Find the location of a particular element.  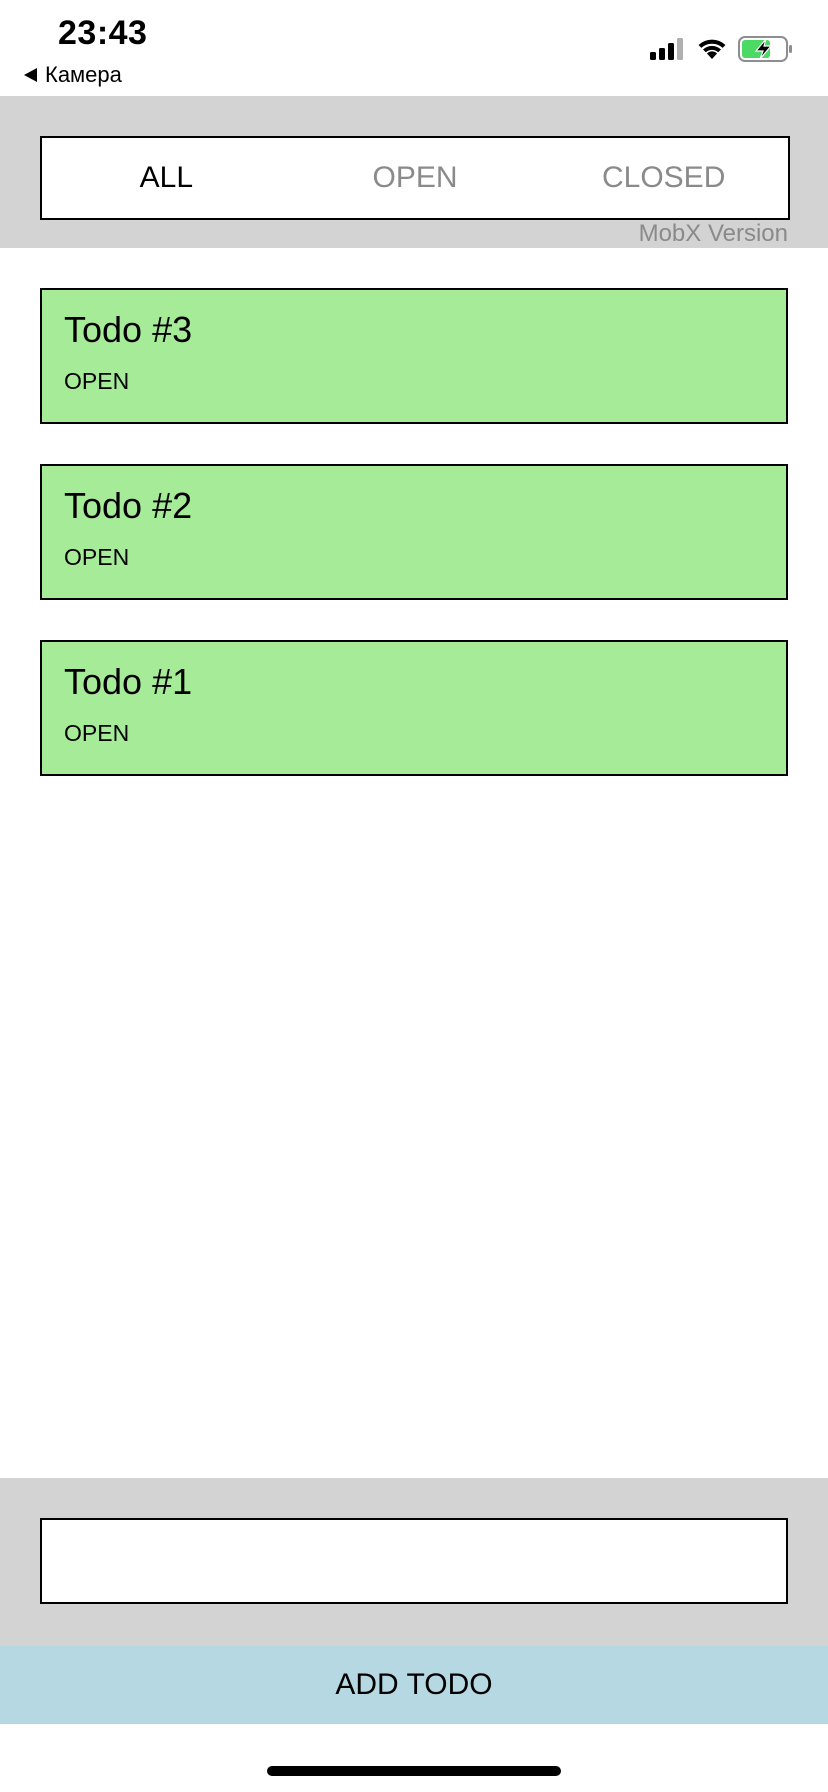

todo-item: Todo #3 OPEN is located at coordinates (414, 356).